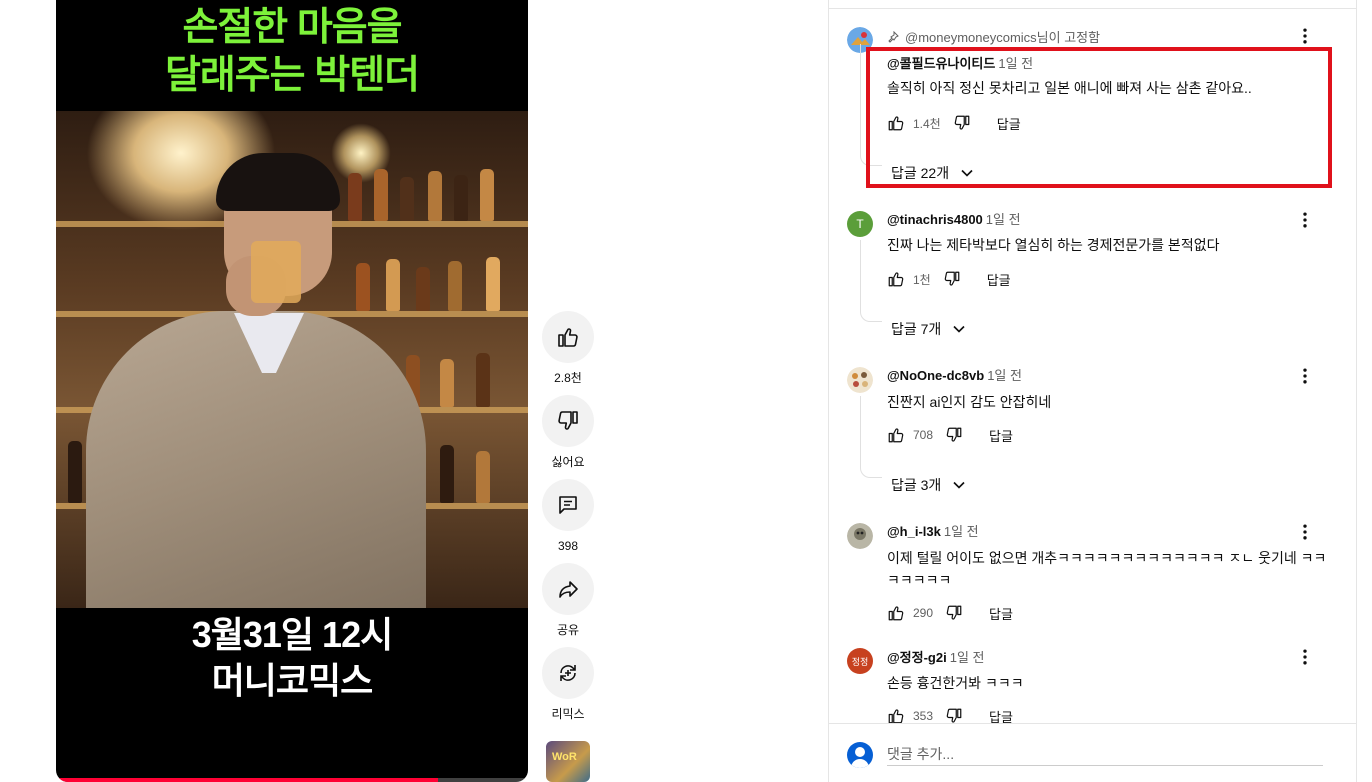 Image resolution: width=1372 pixels, height=782 pixels. What do you see at coordinates (292, 658) in the screenshot?
I see `video-caption-bottom: 3월31일 12시 머니코믹스` at bounding box center [292, 658].